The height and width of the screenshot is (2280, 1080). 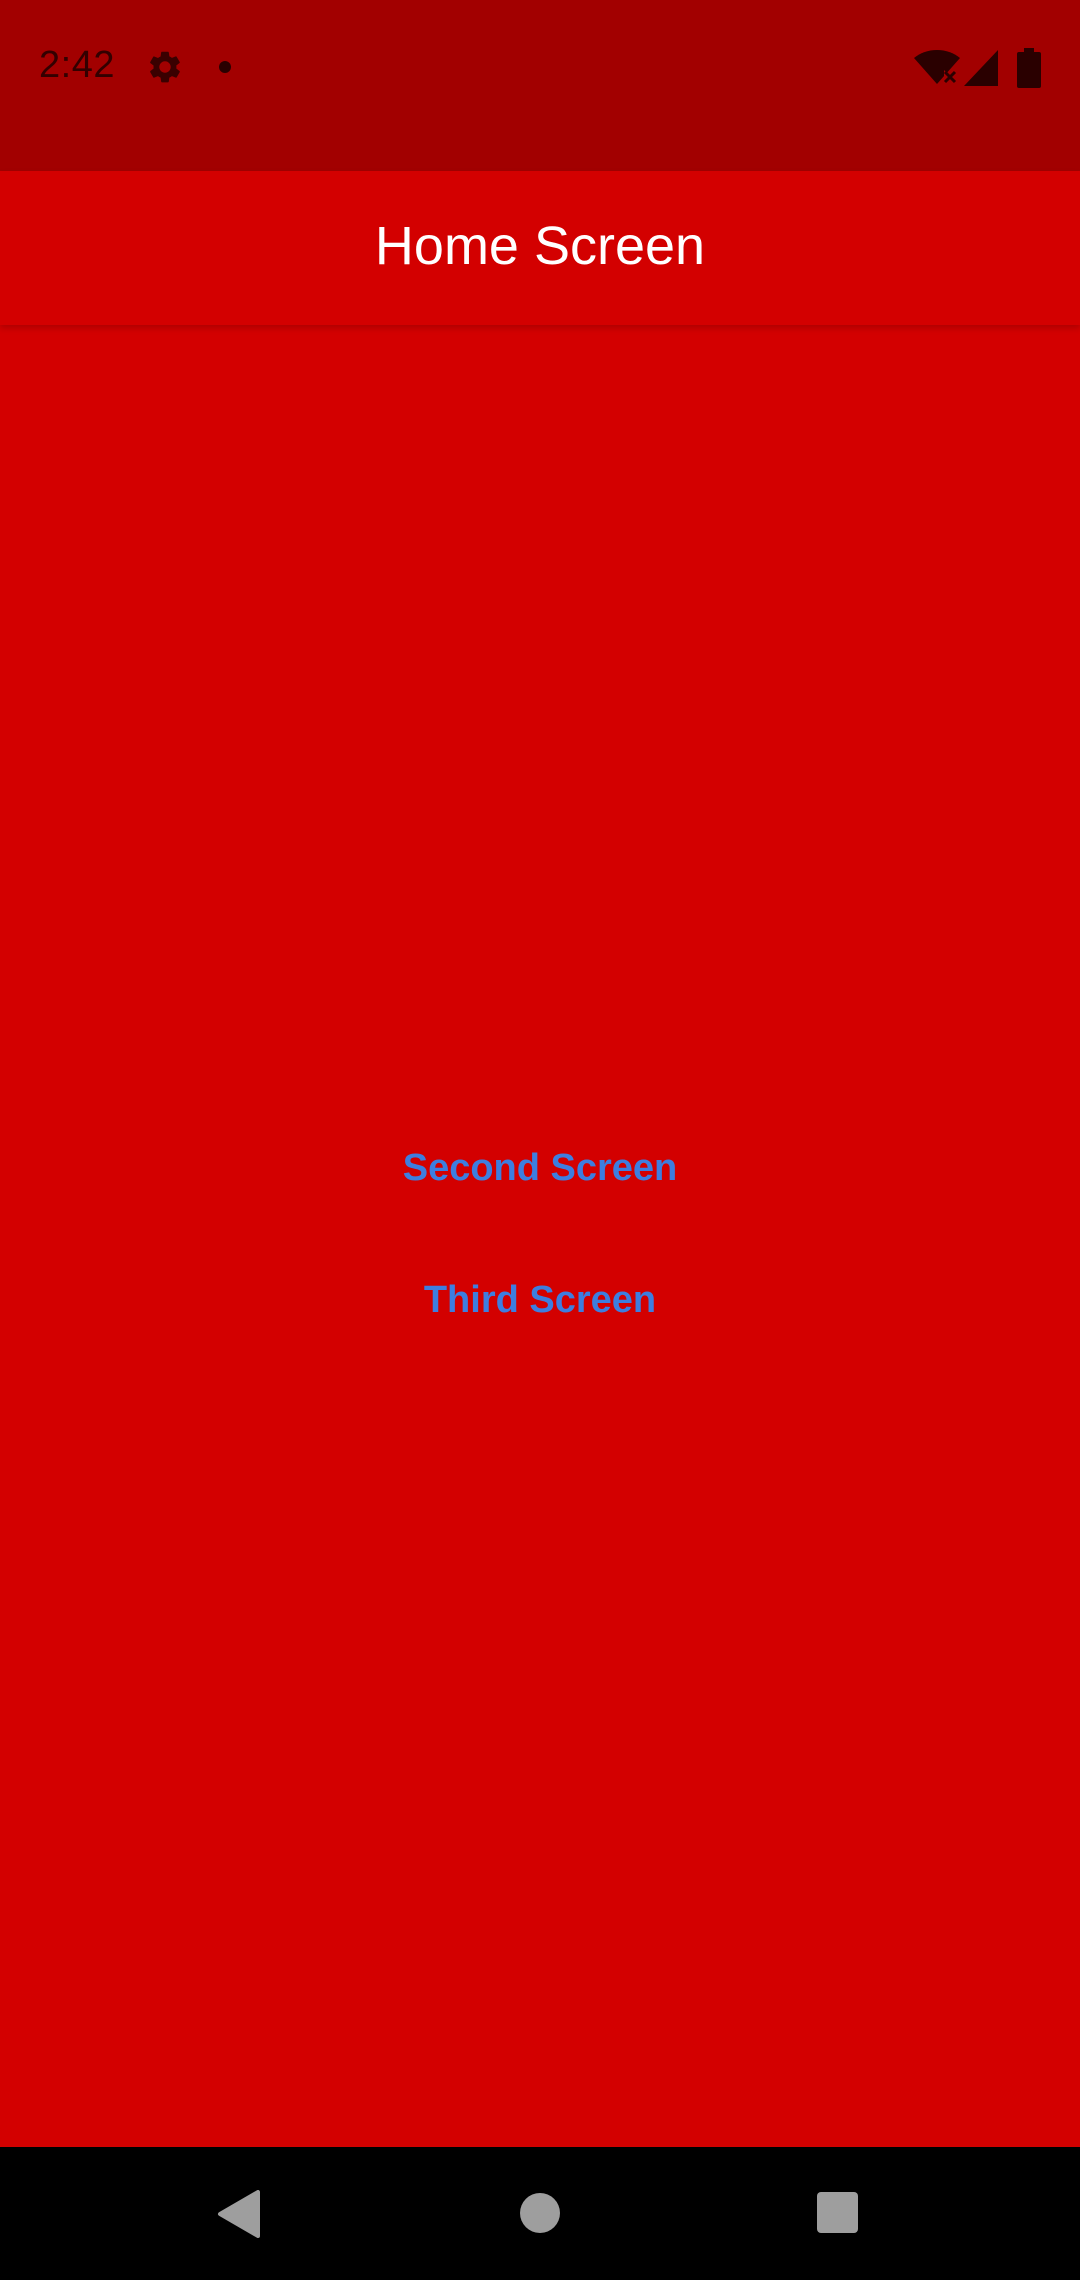 I want to click on app-bar: Home Screen, so click(x=540, y=248).